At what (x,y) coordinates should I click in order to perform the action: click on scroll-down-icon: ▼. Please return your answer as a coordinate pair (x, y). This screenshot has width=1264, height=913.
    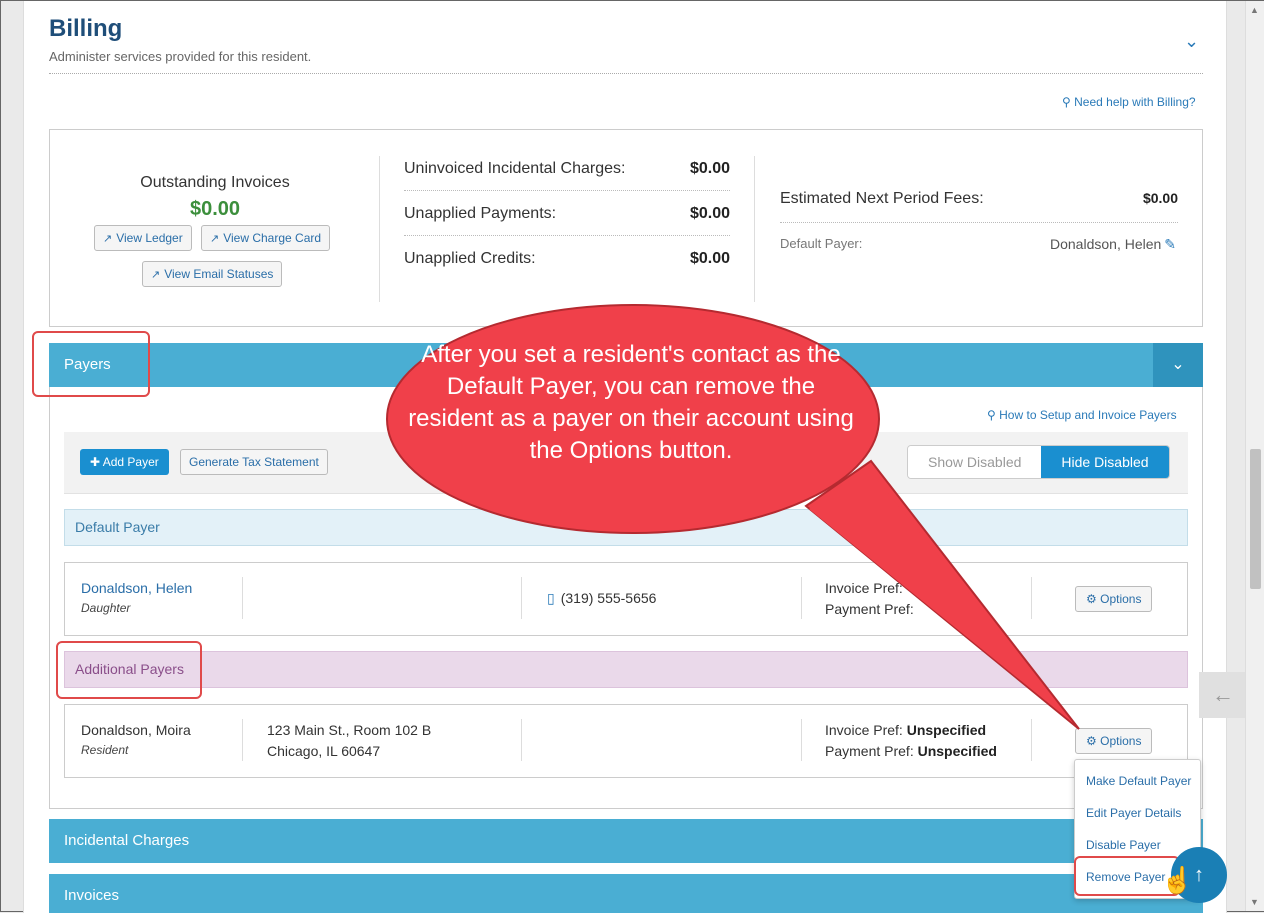
    Looking at the image, I should click on (1254, 902).